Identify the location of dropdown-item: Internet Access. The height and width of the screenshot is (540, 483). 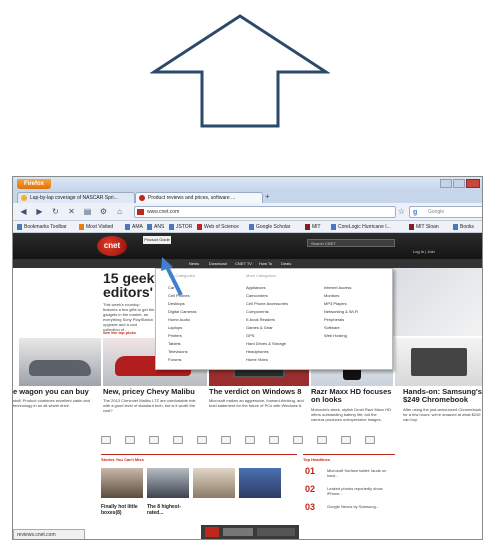
(341, 287).